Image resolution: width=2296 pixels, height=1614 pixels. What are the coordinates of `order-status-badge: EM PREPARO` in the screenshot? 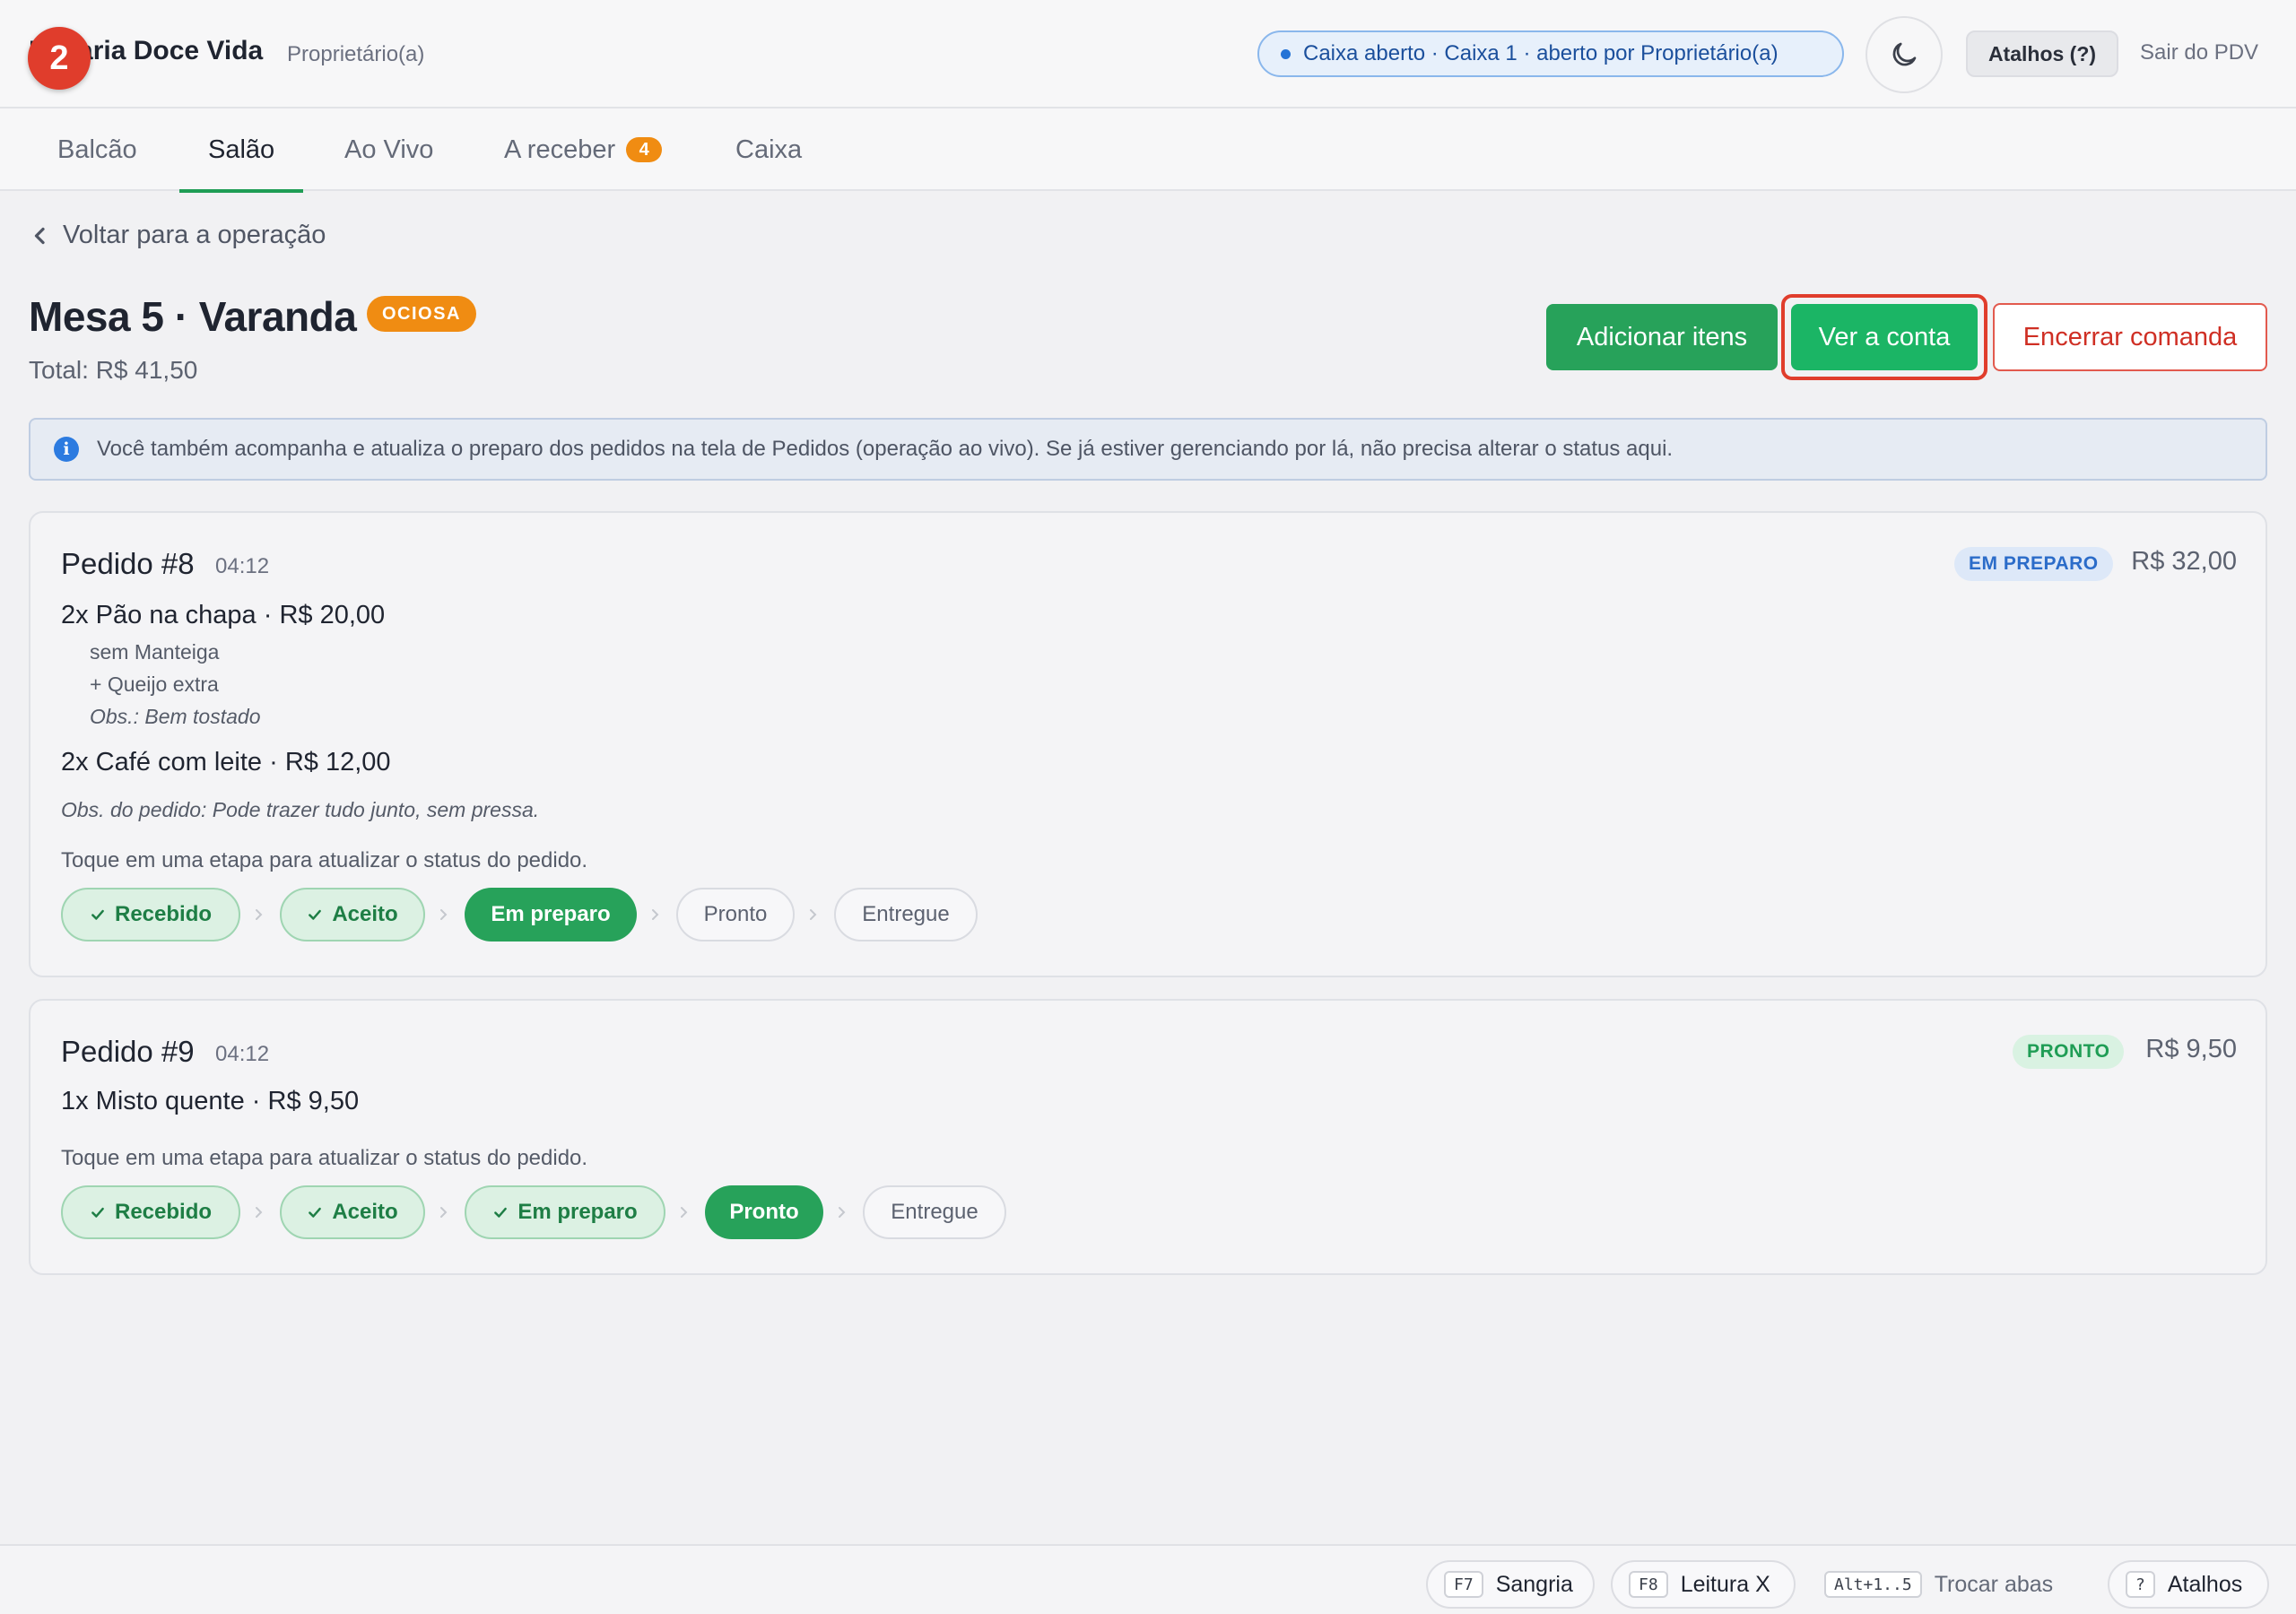 It's located at (2033, 564).